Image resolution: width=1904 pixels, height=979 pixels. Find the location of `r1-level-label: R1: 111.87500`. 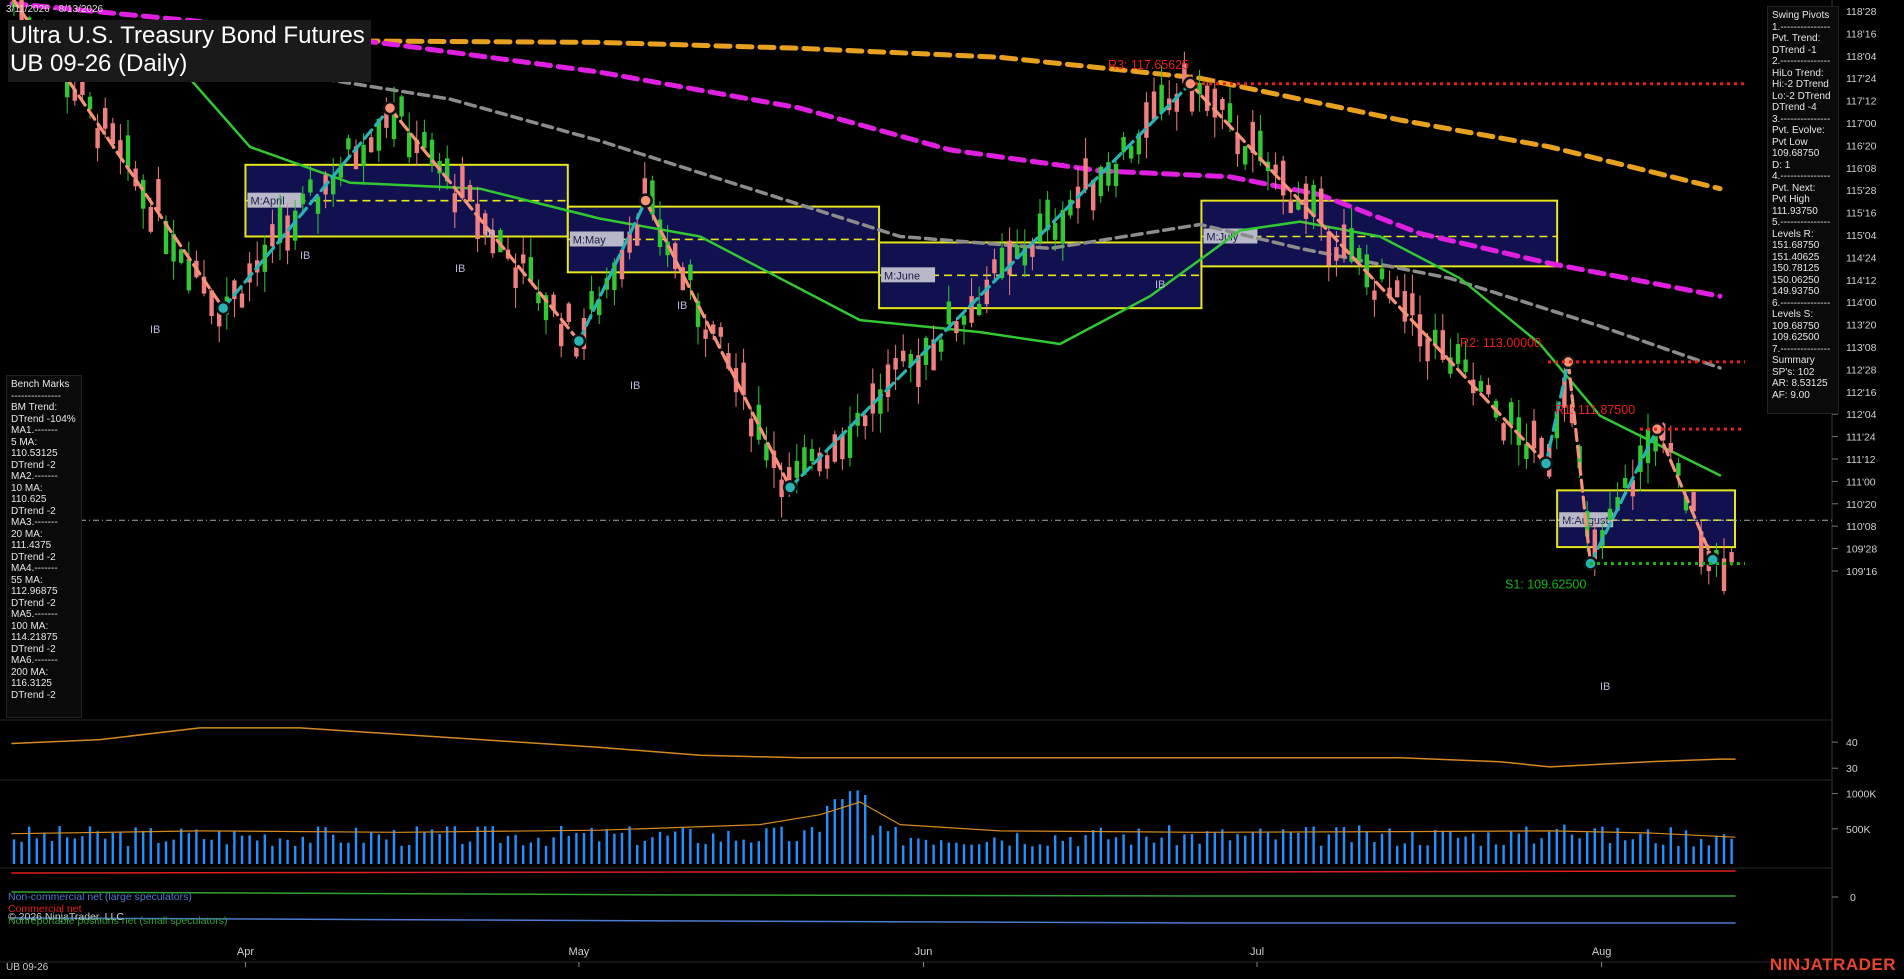

r1-level-label: R1: 111.87500 is located at coordinates (1595, 410).